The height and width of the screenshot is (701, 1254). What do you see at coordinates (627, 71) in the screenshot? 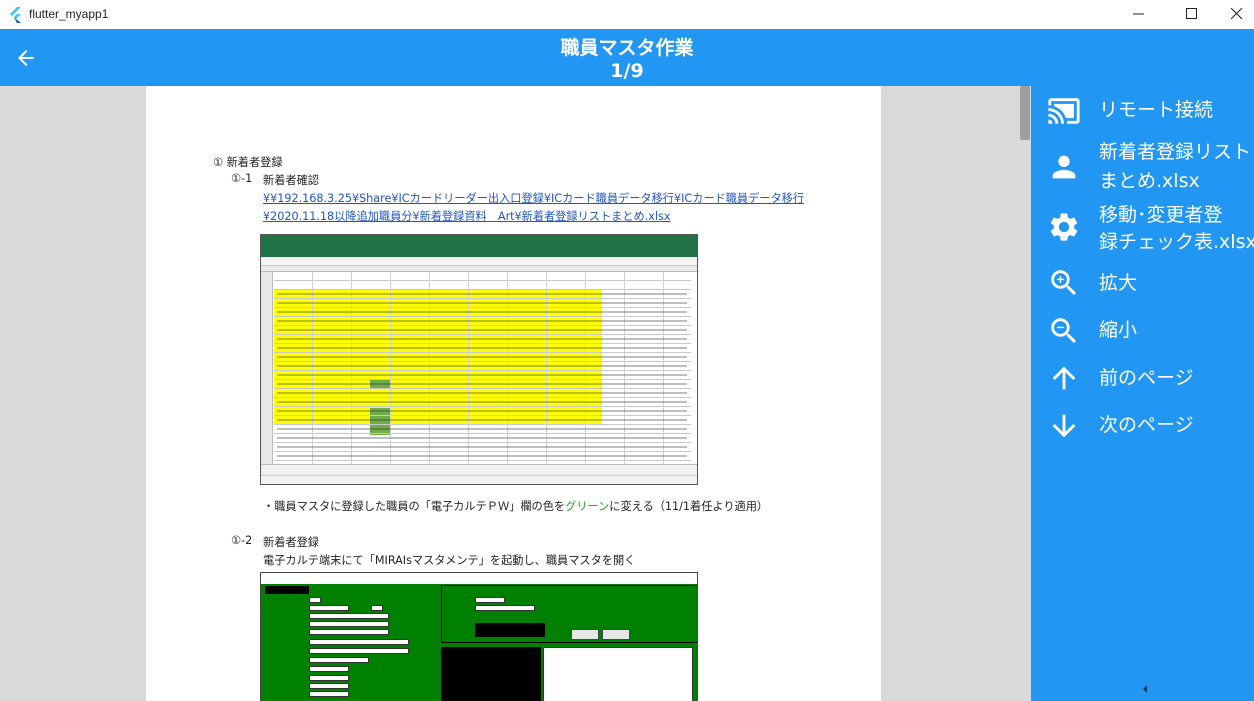
I see `page-indicator: 1/9` at bounding box center [627, 71].